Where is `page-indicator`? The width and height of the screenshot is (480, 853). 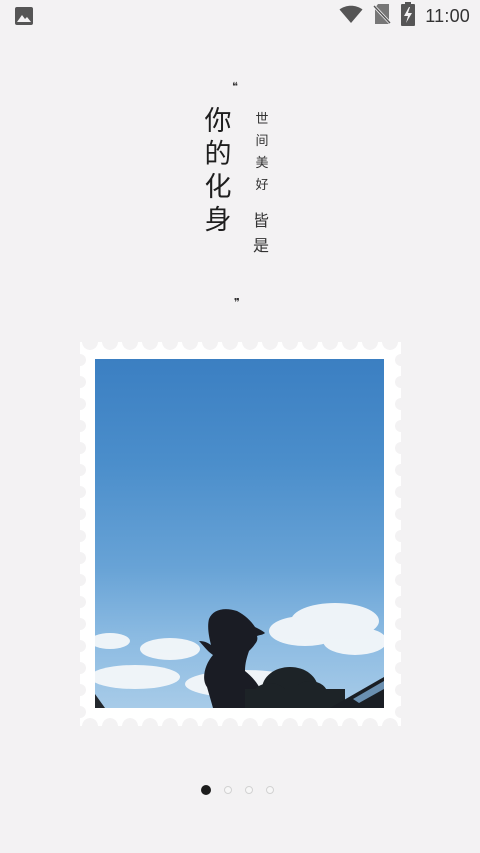
page-indicator is located at coordinates (237, 790).